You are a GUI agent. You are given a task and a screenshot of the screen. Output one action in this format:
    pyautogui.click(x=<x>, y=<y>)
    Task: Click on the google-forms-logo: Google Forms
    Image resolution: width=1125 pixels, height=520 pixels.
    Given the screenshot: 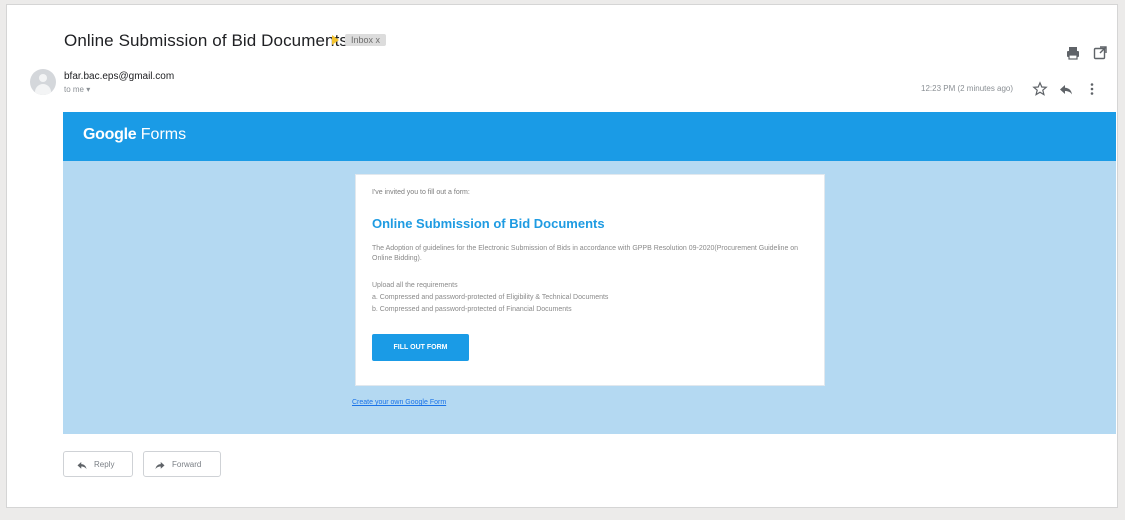 What is the action you would take?
    pyautogui.click(x=134, y=135)
    